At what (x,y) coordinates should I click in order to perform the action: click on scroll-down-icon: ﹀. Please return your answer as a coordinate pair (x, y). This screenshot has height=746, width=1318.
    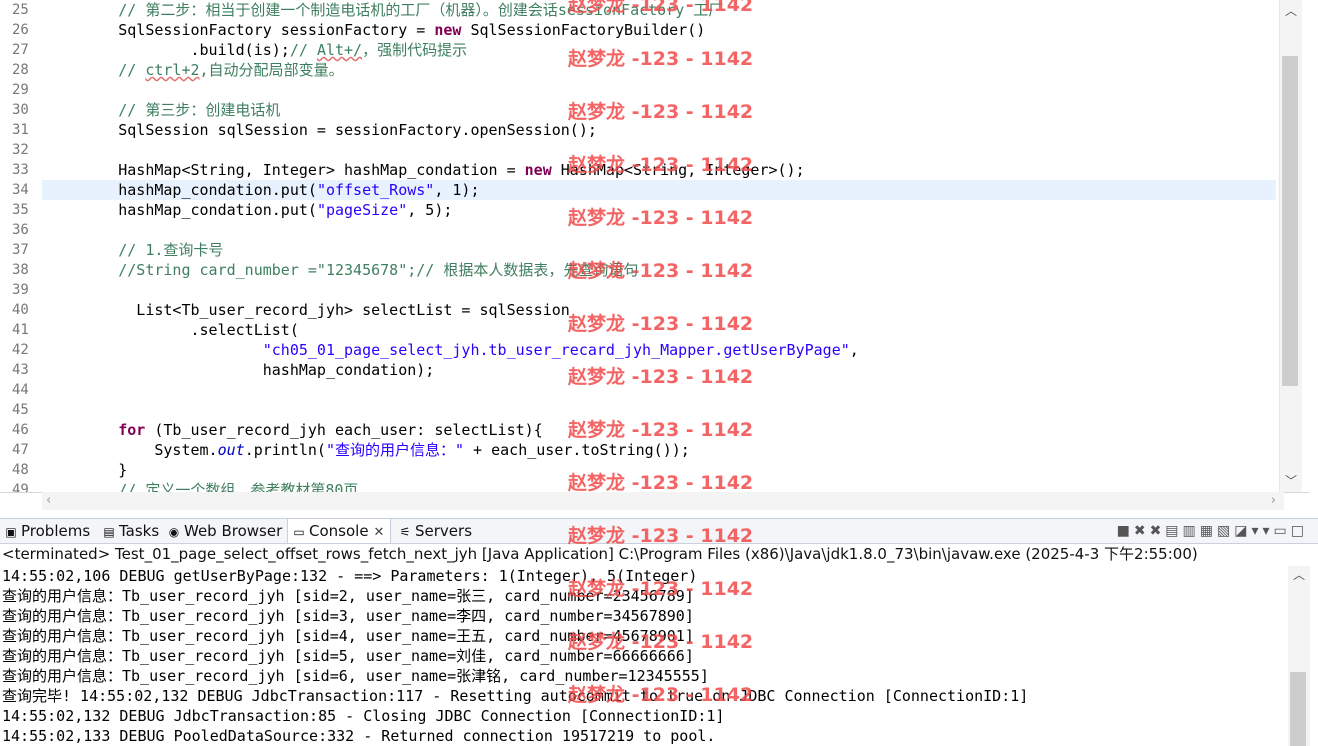
    Looking at the image, I should click on (1291, 480).